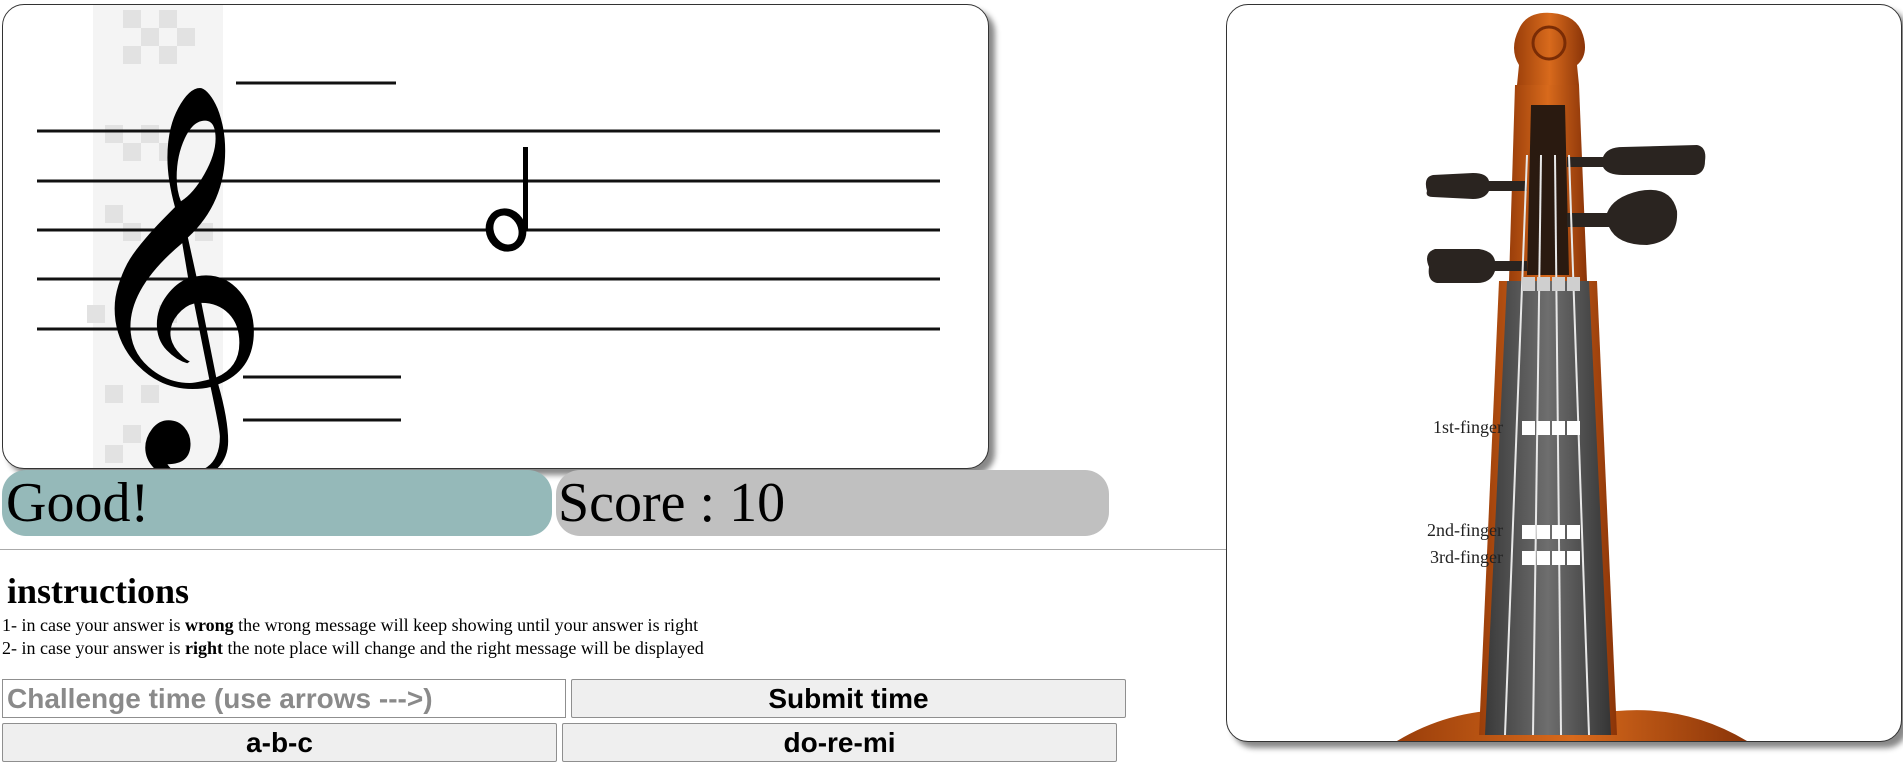  I want to click on instruction-1-prefix: 1- in case your answer is, so click(93, 625).